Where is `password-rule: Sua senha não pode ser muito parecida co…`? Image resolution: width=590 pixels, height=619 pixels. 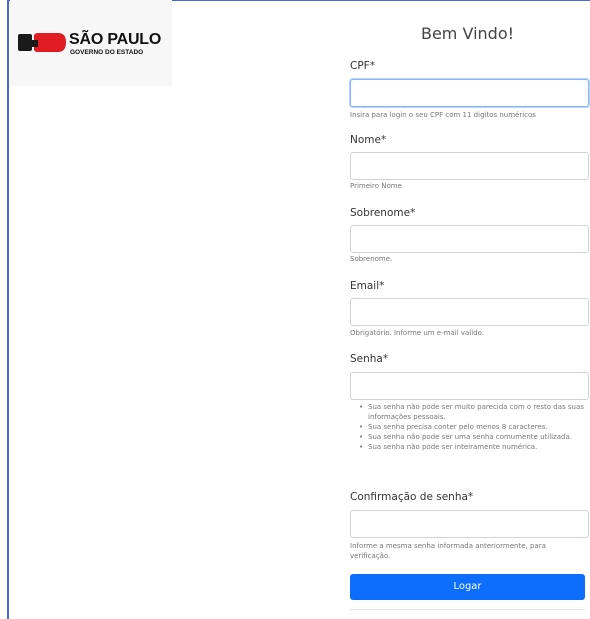
password-rule: Sua senha não pode ser muito parecida co… is located at coordinates (474, 412).